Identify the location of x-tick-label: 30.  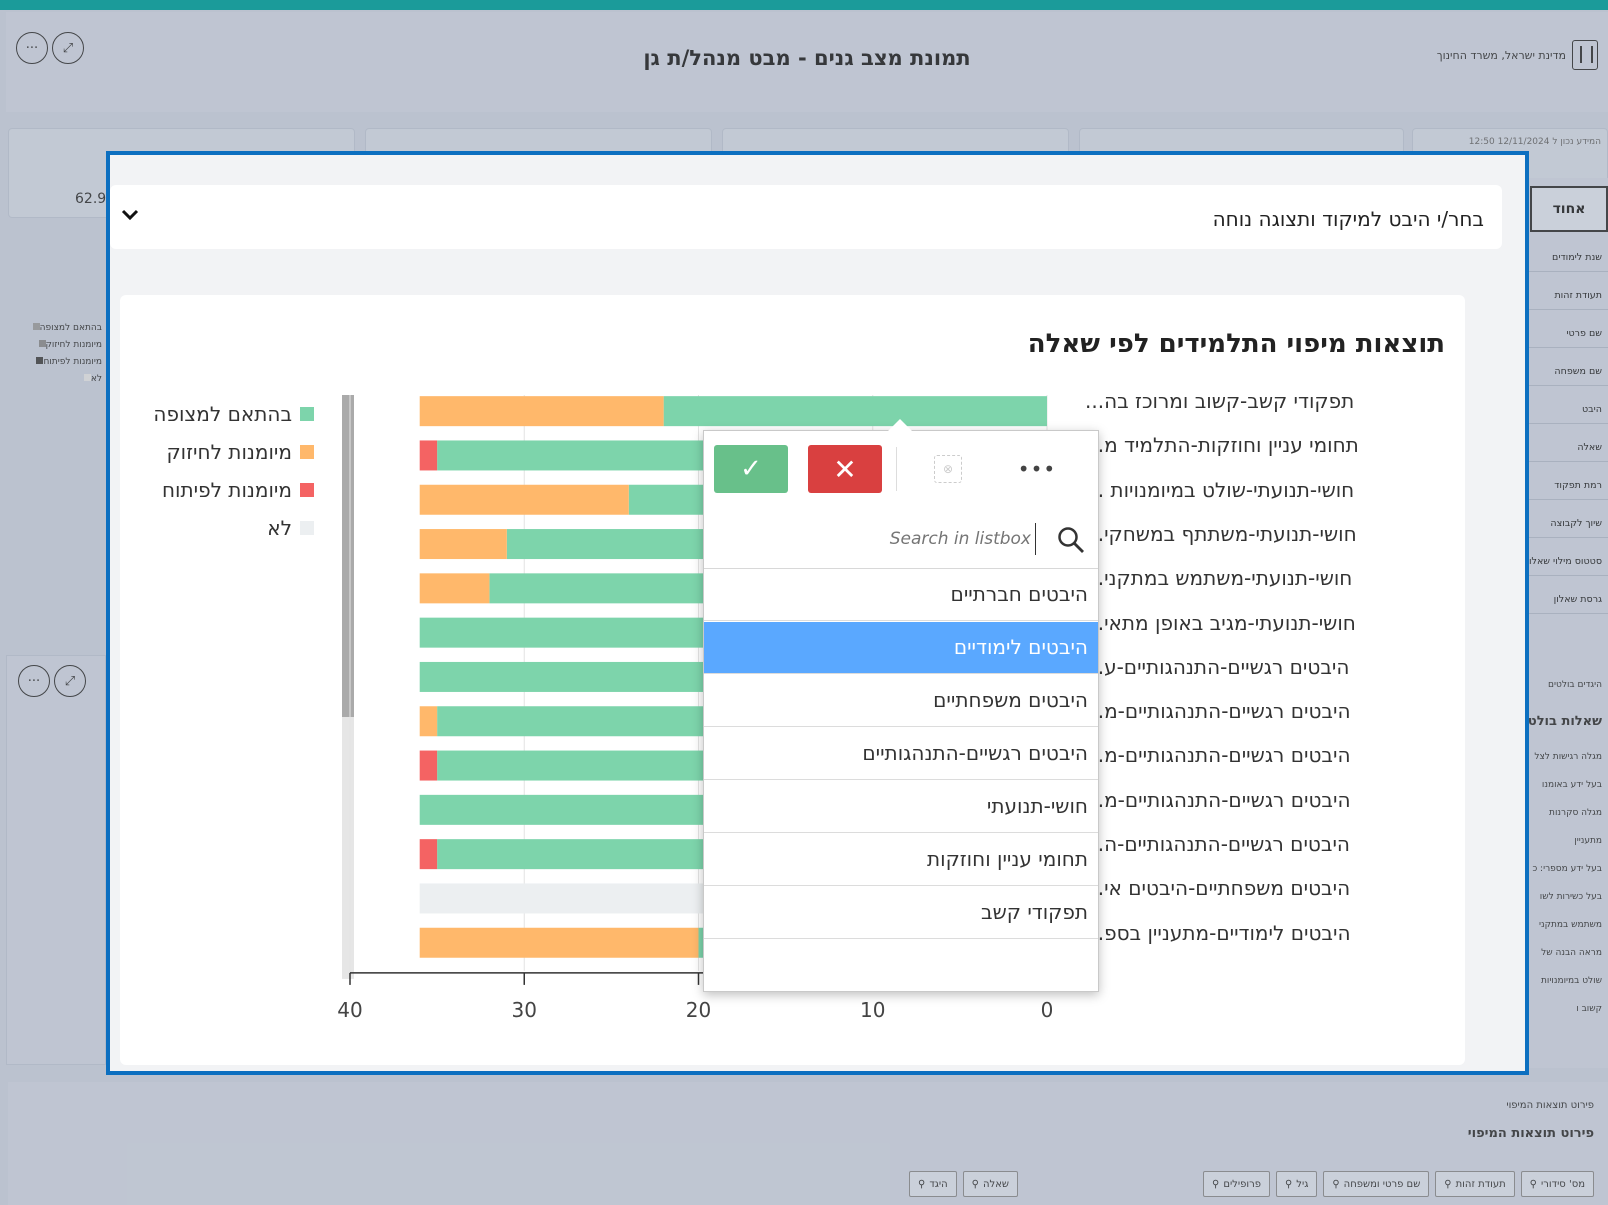
(524, 1010).